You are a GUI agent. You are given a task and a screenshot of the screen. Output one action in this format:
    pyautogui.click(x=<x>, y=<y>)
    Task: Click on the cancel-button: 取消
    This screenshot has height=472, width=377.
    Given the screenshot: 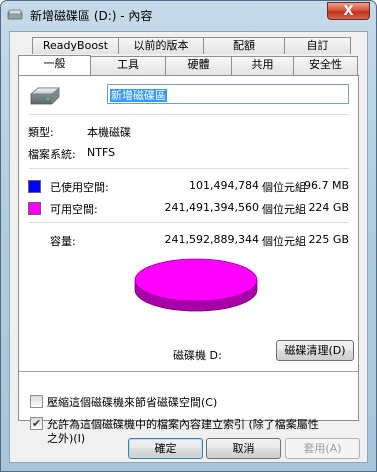 What is the action you would take?
    pyautogui.click(x=243, y=448)
    